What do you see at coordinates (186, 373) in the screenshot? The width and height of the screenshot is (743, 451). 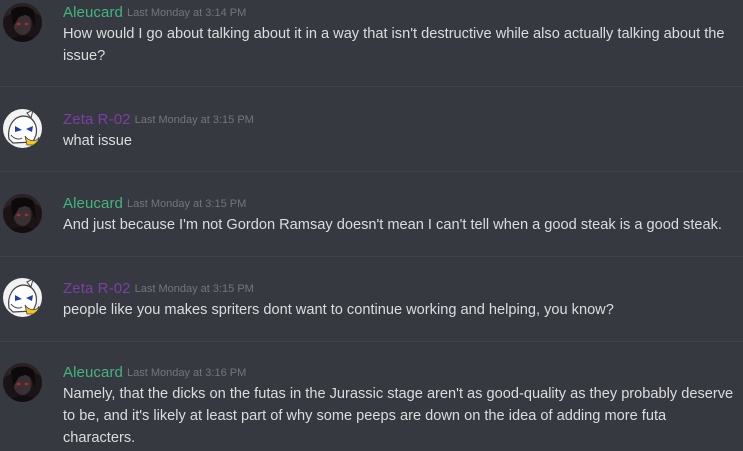 I see `message-timestamp: Last Monday at 3:16 PM` at bounding box center [186, 373].